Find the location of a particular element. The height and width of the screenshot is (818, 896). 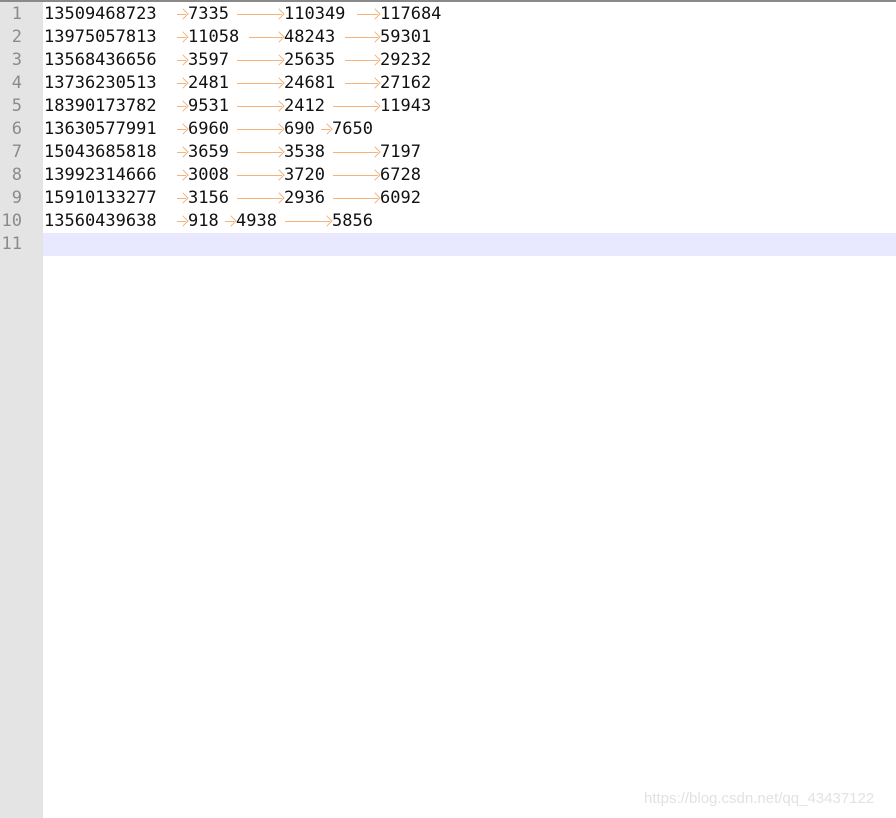

field-value: 110349 is located at coordinates (315, 14).